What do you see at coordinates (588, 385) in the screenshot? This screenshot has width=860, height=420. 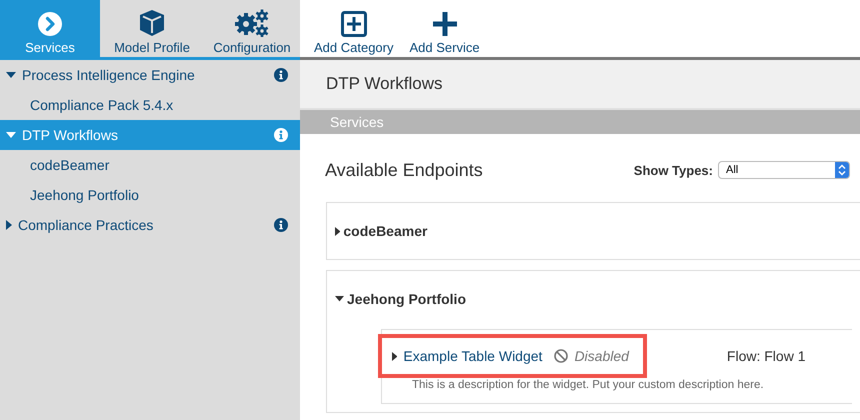 I see `widget-description: This is a description for the widget. Put your custom description here.` at bounding box center [588, 385].